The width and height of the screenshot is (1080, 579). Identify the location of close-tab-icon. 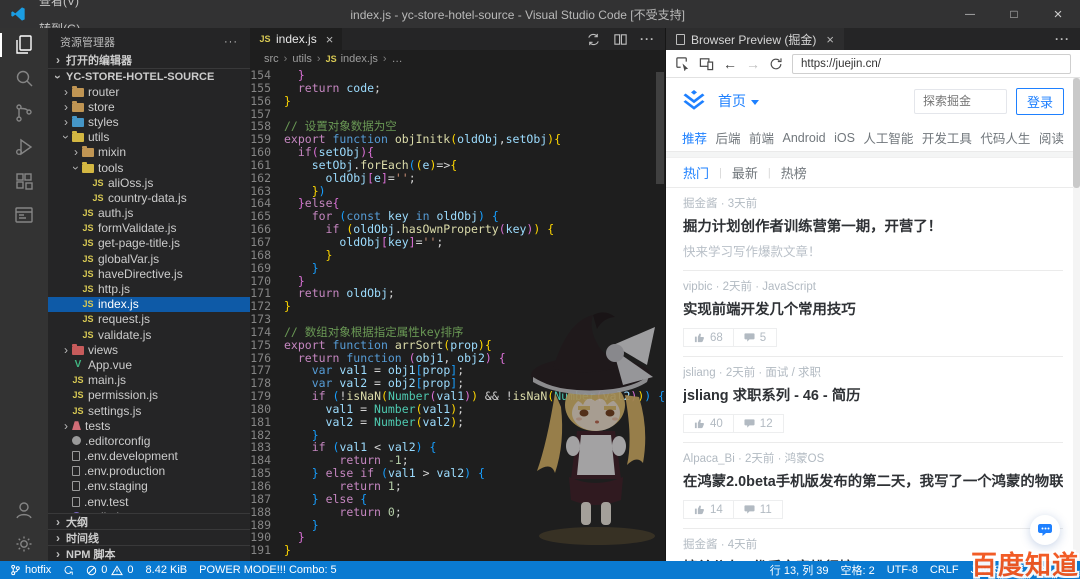
(330, 39).